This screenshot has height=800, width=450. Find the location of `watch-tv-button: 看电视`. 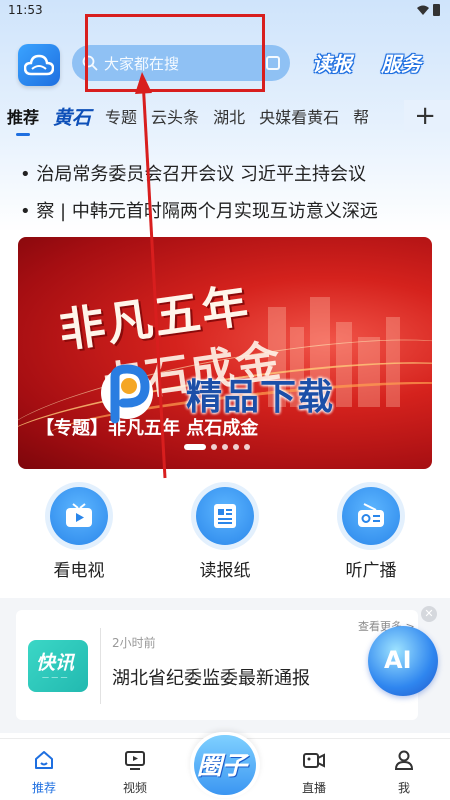

watch-tv-button: 看电视 is located at coordinates (79, 534).